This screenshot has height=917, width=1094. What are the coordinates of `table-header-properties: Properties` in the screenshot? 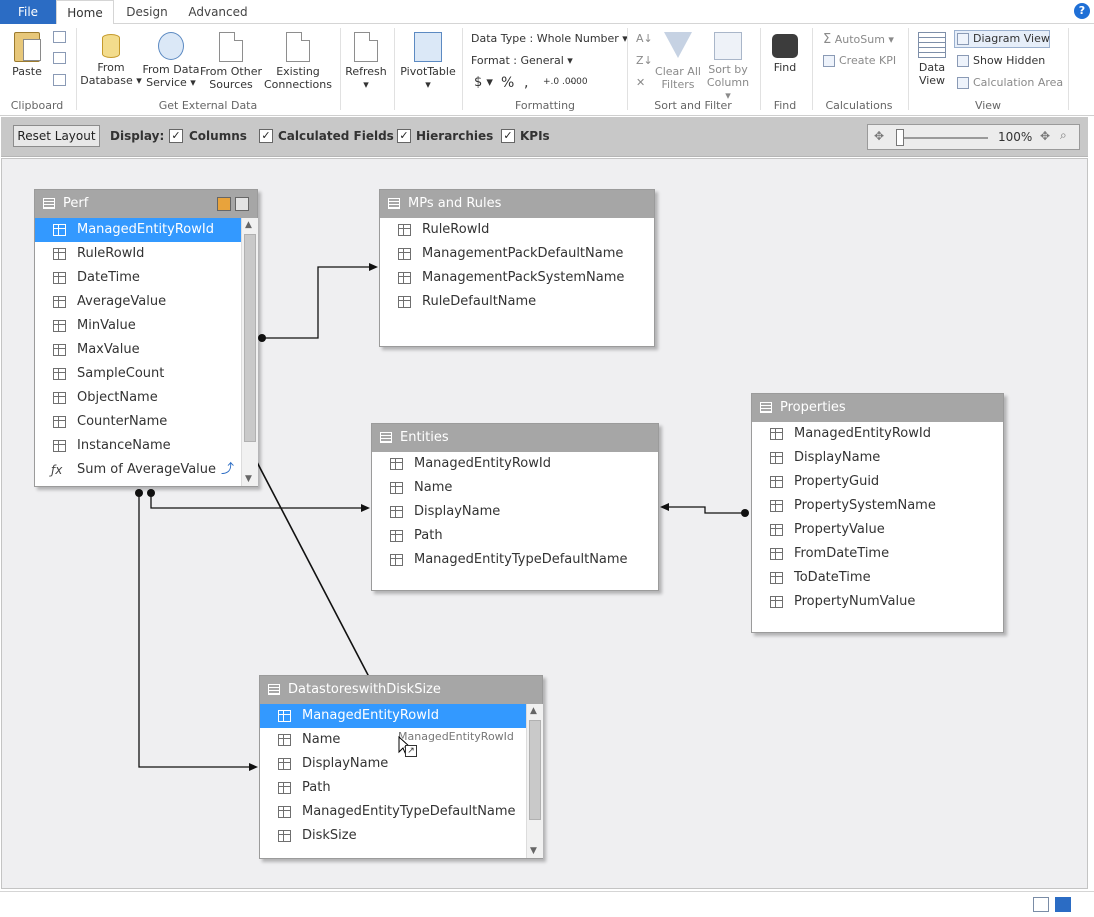 It's located at (877, 408).